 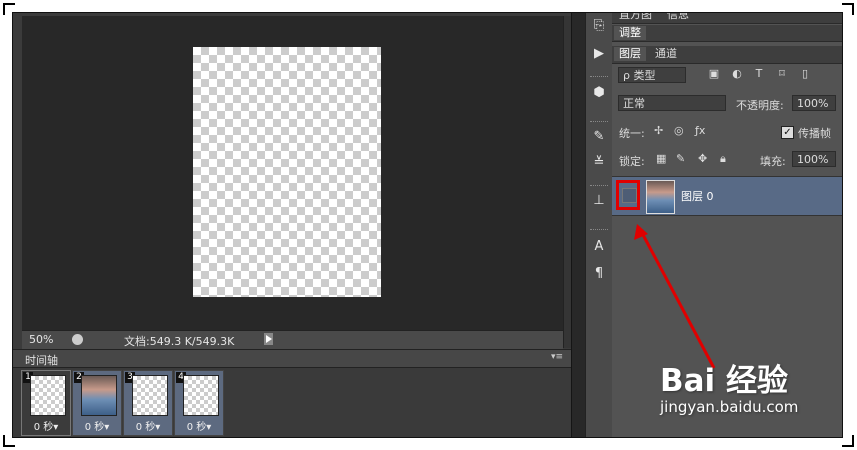 What do you see at coordinates (727, 33) in the screenshot?
I see `adjustments-tabs: 调整` at bounding box center [727, 33].